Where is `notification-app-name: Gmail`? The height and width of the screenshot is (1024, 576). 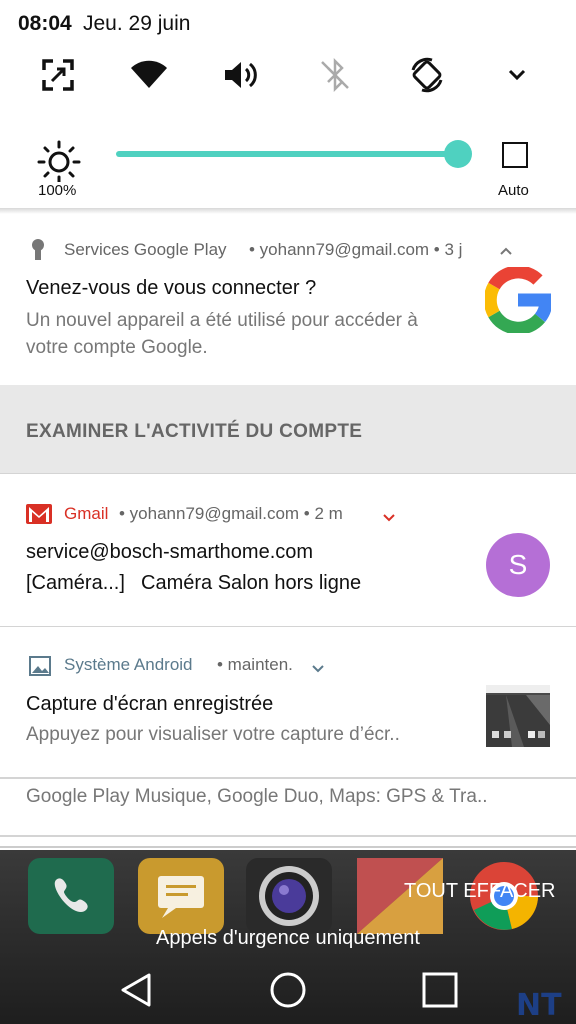 notification-app-name: Gmail is located at coordinates (86, 513).